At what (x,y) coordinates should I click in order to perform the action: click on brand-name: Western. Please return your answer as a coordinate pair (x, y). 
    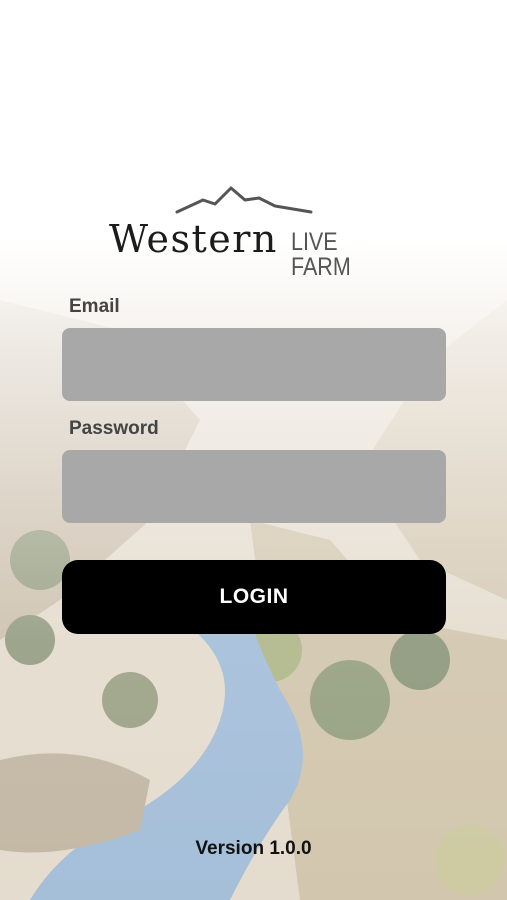
    Looking at the image, I should click on (193, 239).